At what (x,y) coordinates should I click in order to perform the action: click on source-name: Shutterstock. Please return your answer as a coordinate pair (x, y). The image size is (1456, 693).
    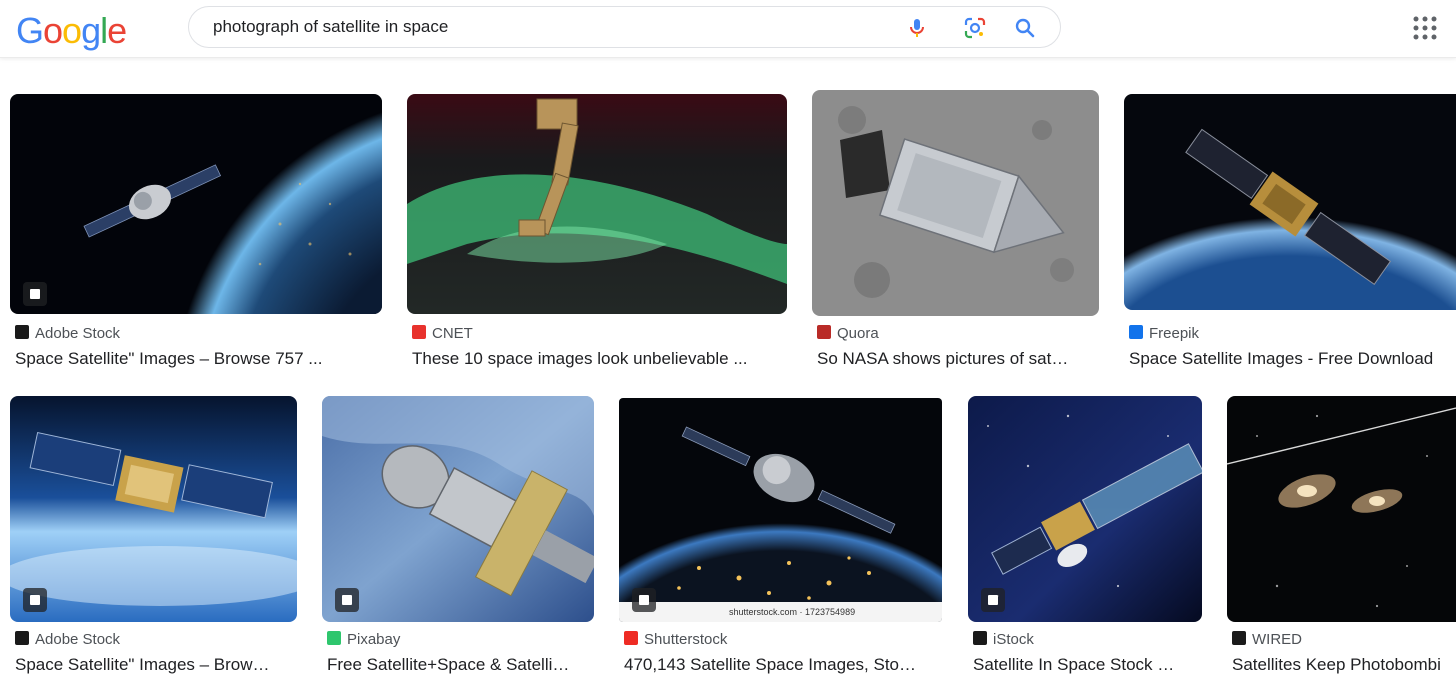
    Looking at the image, I should click on (686, 639).